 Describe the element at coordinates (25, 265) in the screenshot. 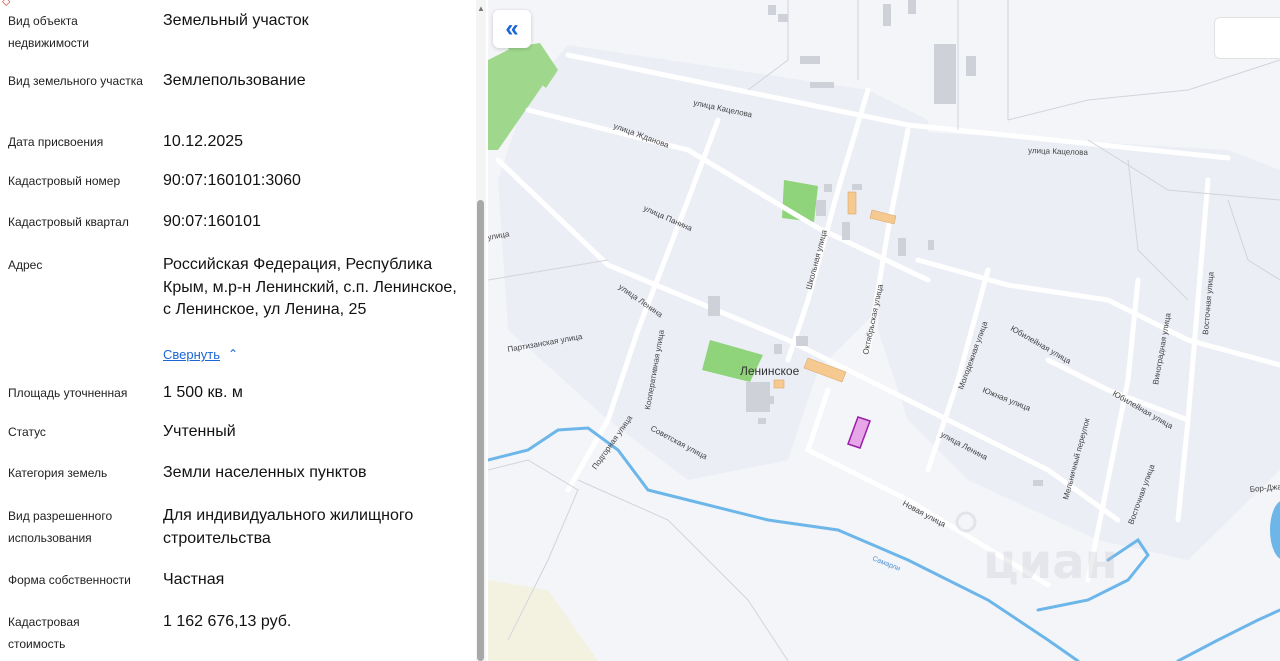

I see `property-label: Адрес` at that location.